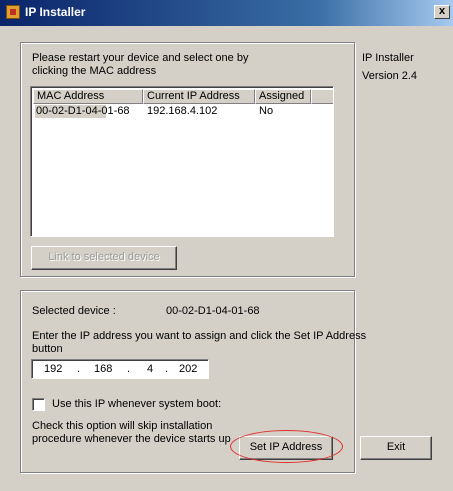 Image resolution: width=453 pixels, height=491 pixels. I want to click on use-ip-on-boot-checkbox, so click(38, 404).